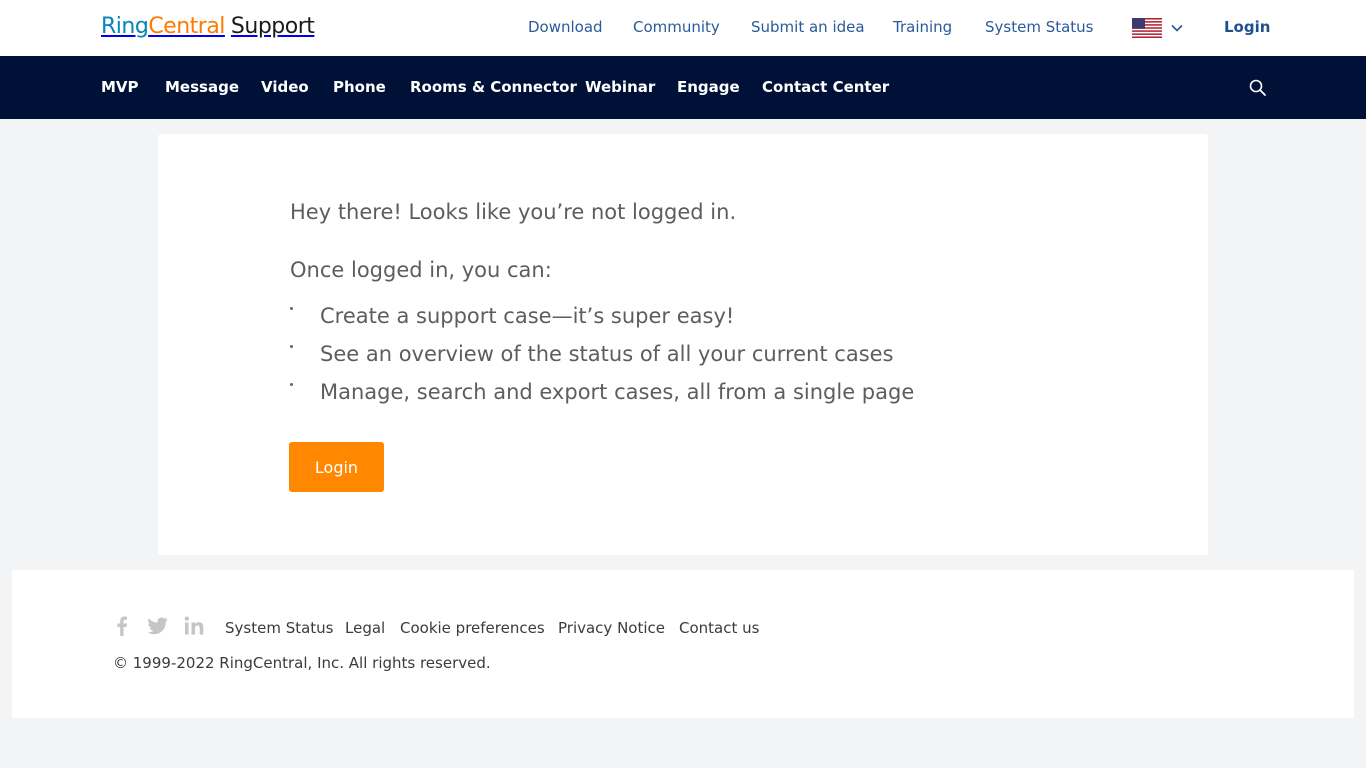  What do you see at coordinates (719, 628) in the screenshot?
I see `footer-link-contact-us: Contact us` at bounding box center [719, 628].